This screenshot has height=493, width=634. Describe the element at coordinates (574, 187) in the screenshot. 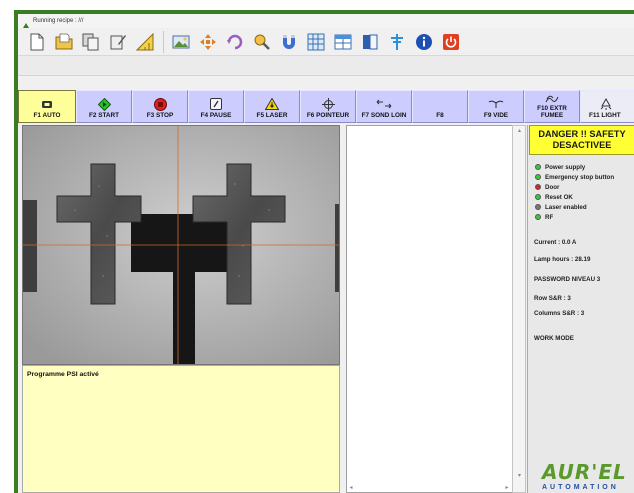

I see `check-door: Door` at that location.